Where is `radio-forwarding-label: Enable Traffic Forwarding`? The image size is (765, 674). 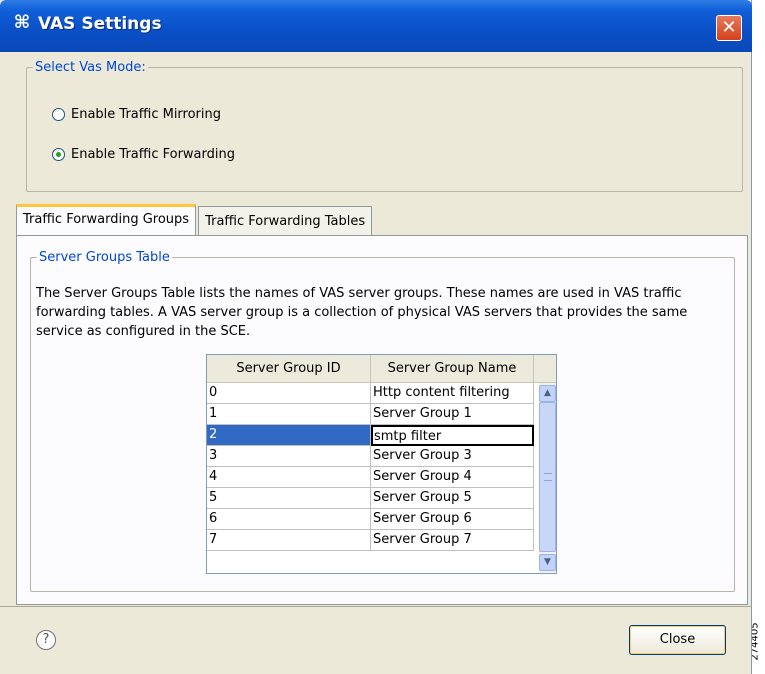
radio-forwarding-label: Enable Traffic Forwarding is located at coordinates (153, 154).